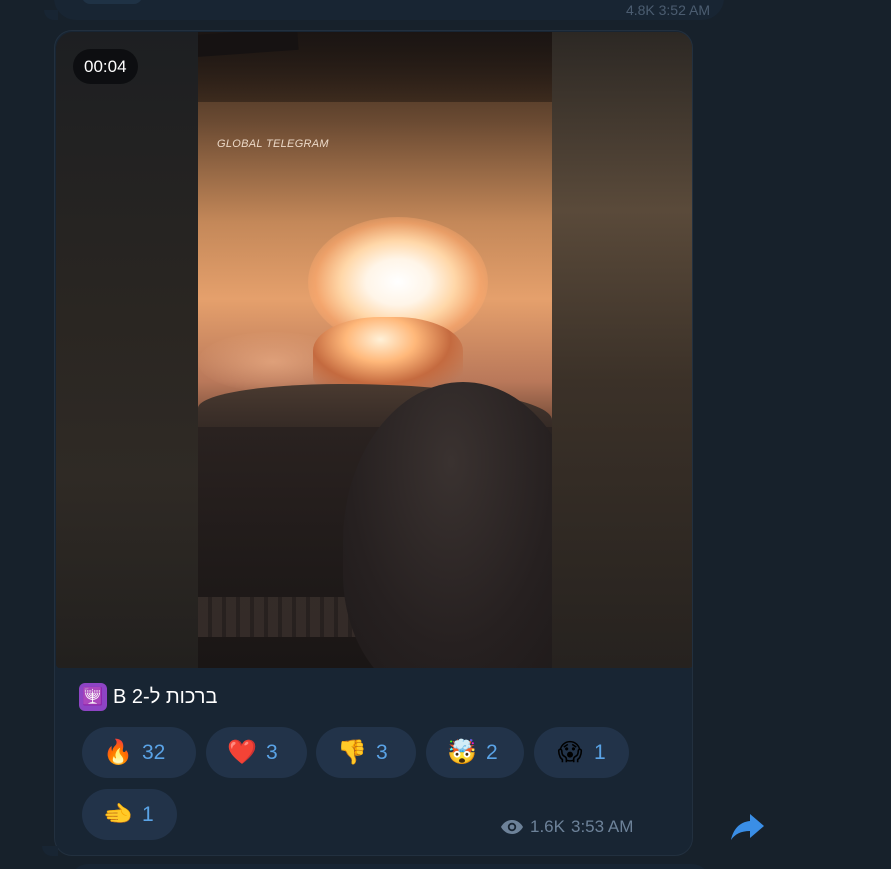 Image resolution: width=891 pixels, height=869 pixels. Describe the element at coordinates (621, 350) in the screenshot. I see `video-blur-right` at that location.